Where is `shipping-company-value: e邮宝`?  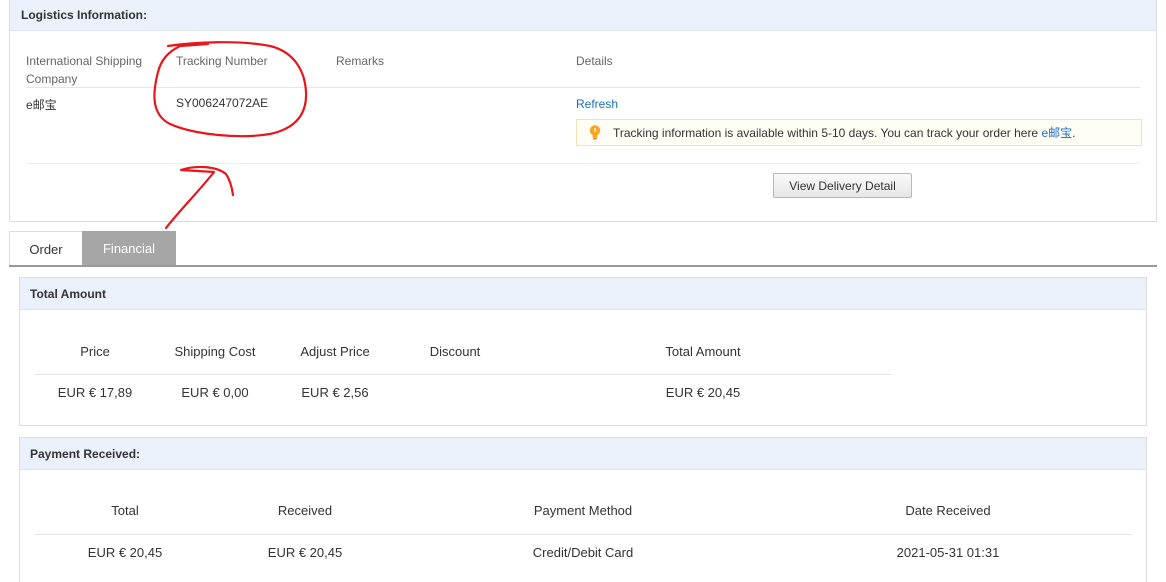
shipping-company-value: e邮宝 is located at coordinates (41, 105).